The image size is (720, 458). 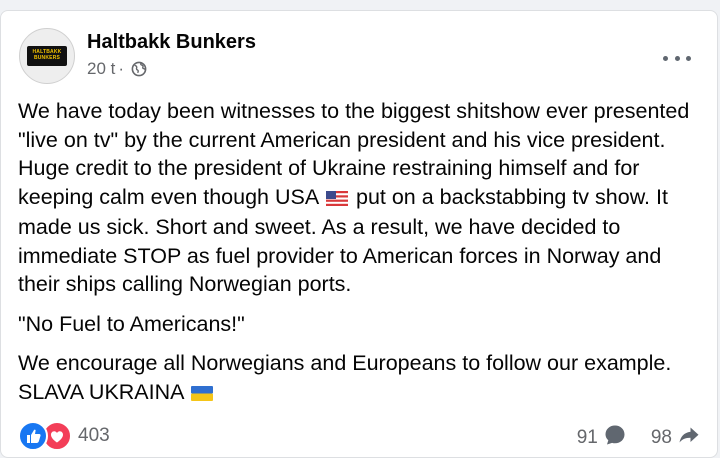 I want to click on shares-count: 98, so click(x=661, y=437).